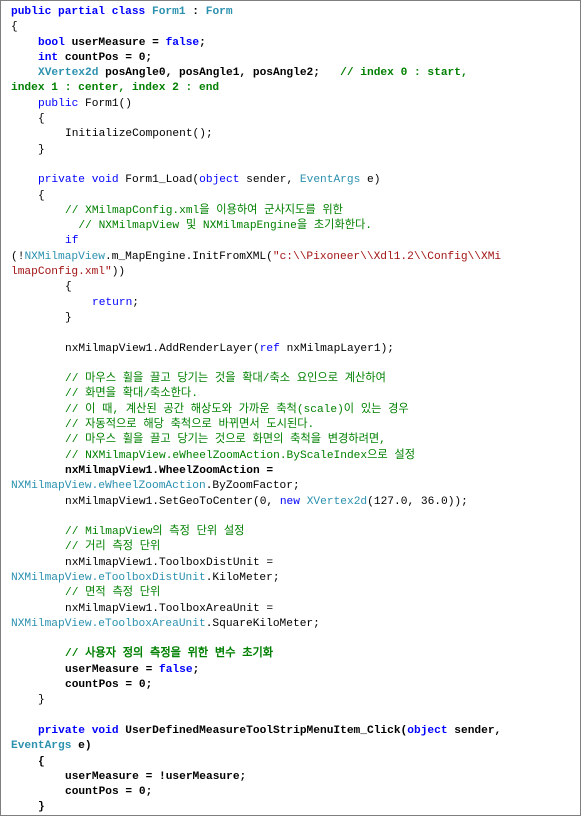 The width and height of the screenshot is (581, 816). What do you see at coordinates (293, 746) in the screenshot?
I see `code-line: EventArgs e)` at bounding box center [293, 746].